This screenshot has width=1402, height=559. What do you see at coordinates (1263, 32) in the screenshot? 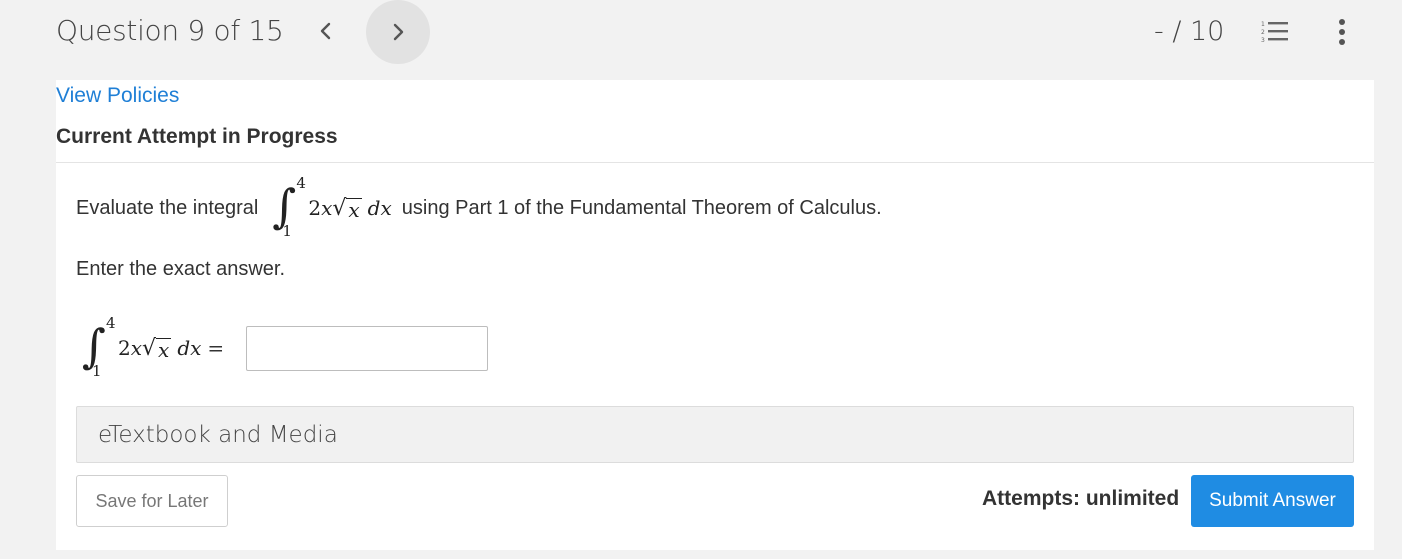
I see `svg-text: 2` at bounding box center [1263, 32].